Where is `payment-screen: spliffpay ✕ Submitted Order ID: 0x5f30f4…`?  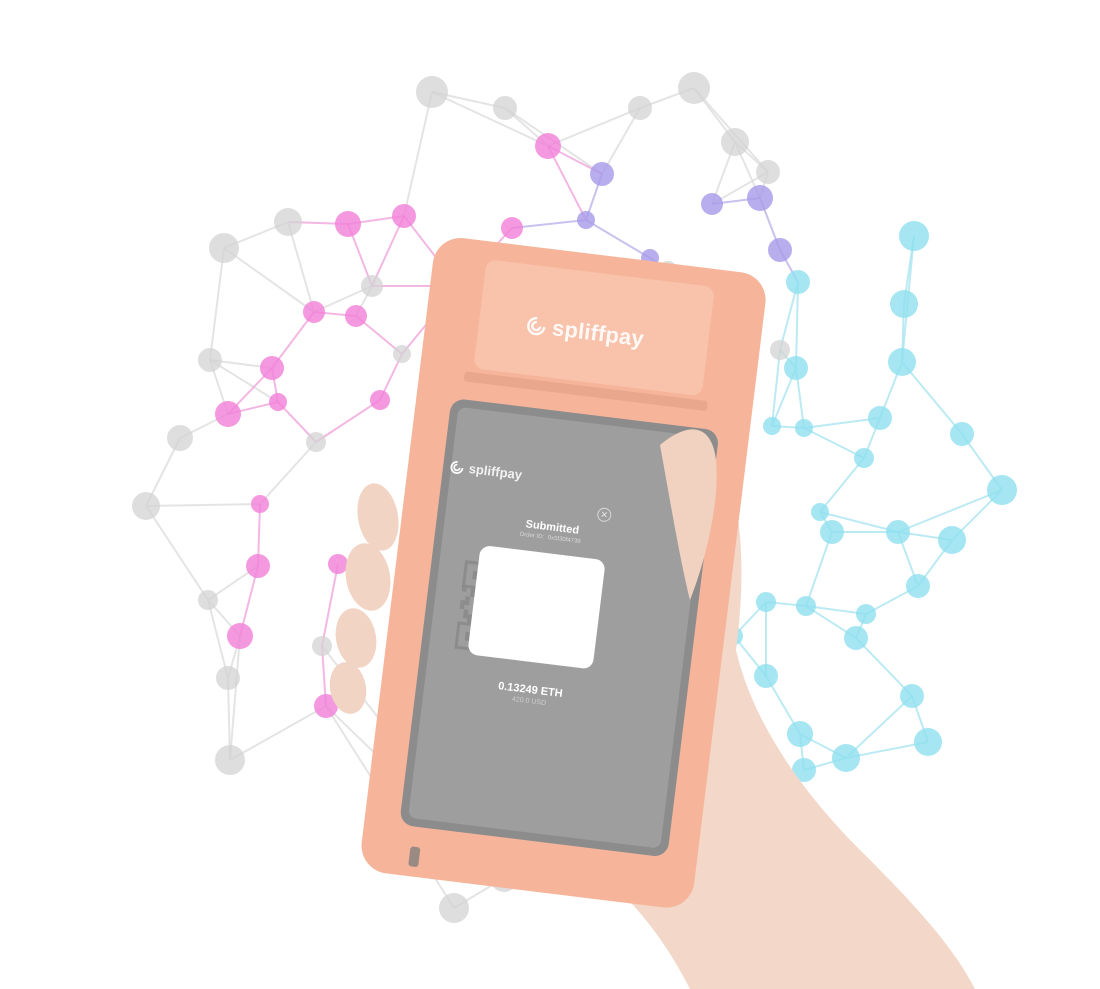 payment-screen: spliffpay ✕ Submitted Order ID: 0x5f30f4… is located at coordinates (535, 627).